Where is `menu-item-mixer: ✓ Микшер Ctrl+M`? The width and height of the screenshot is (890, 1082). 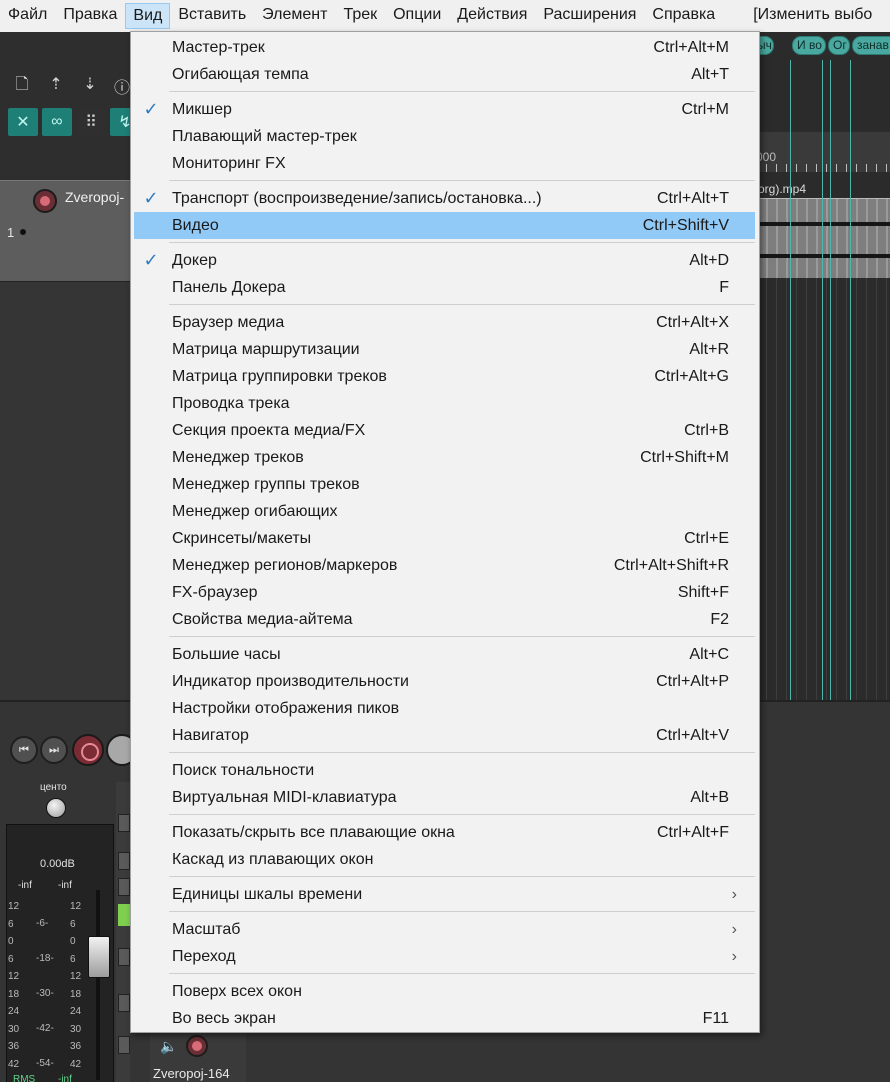
menu-item-mixer: ✓ Микшер Ctrl+M is located at coordinates (444, 109).